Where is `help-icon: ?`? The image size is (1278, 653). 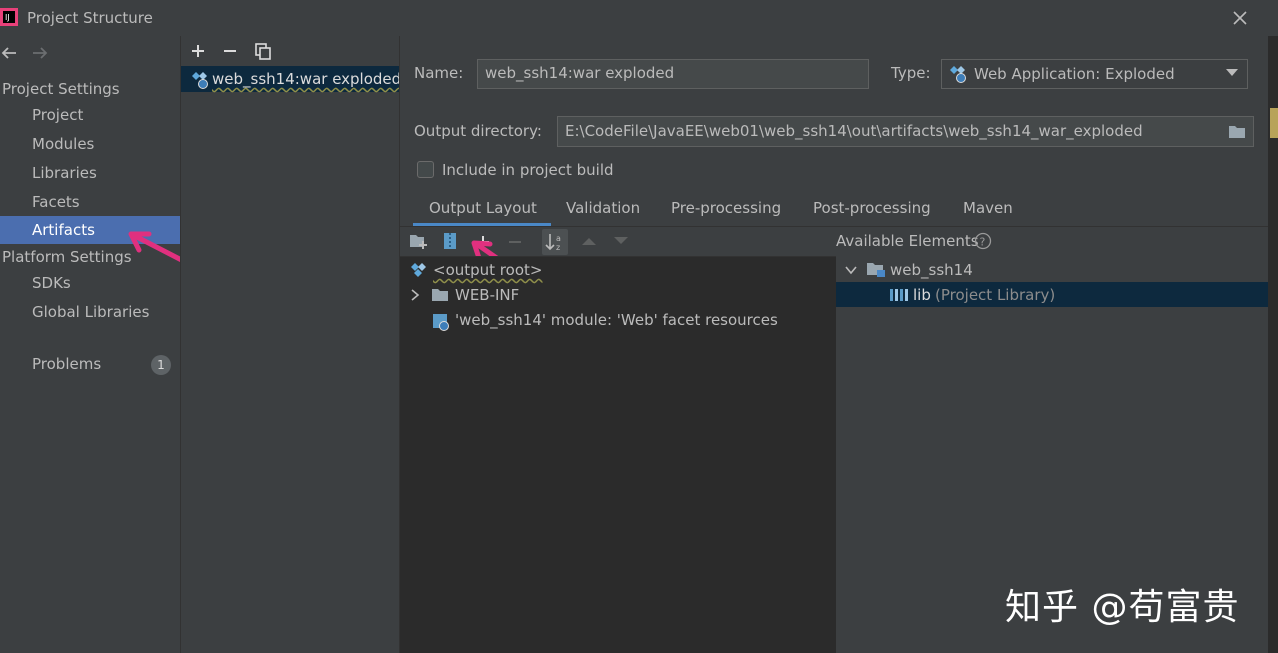 help-icon: ? is located at coordinates (983, 241).